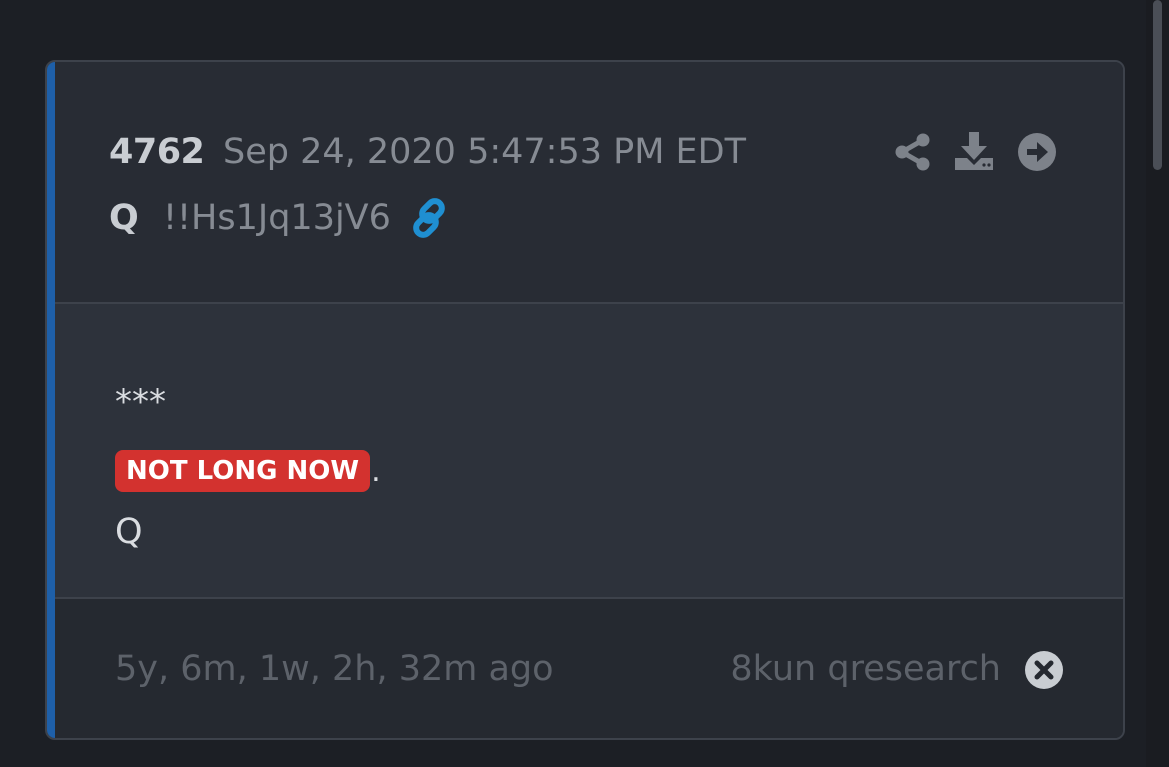 This screenshot has width=1169, height=767. What do you see at coordinates (51, 400) in the screenshot?
I see `card-accent-bar` at bounding box center [51, 400].